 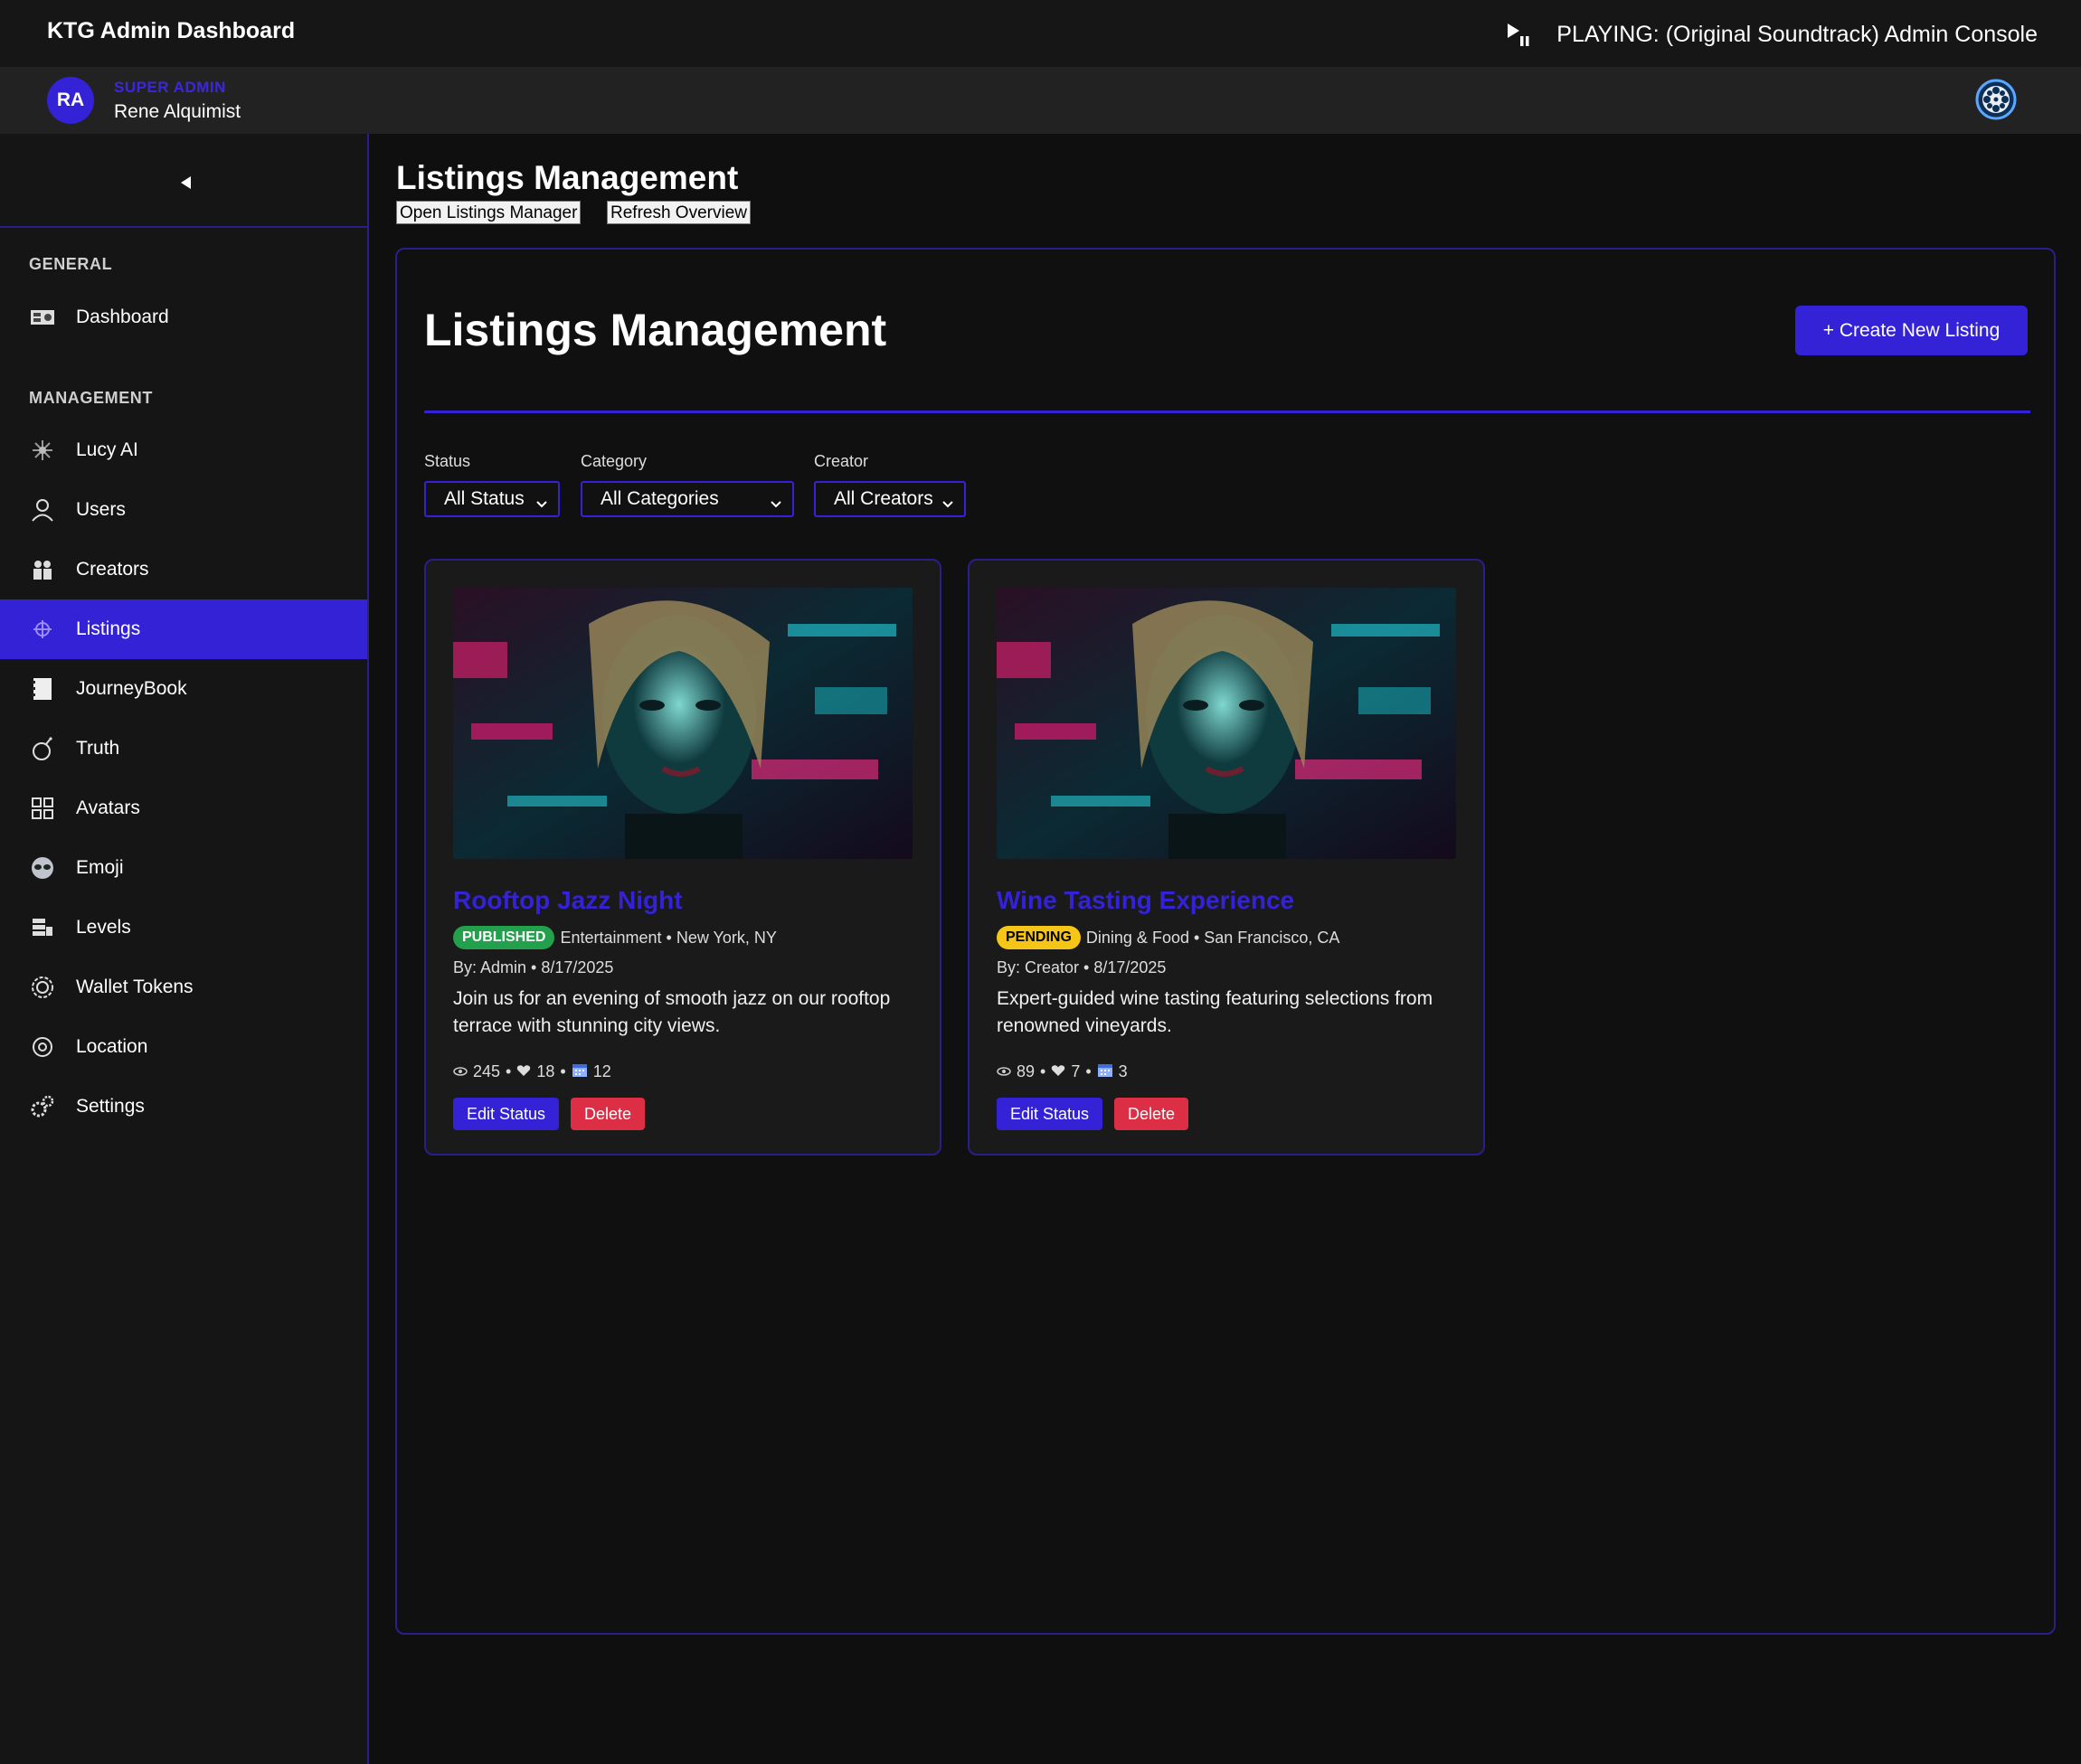 What do you see at coordinates (186, 183) in the screenshot?
I see `collapse-sidebar-icon` at bounding box center [186, 183].